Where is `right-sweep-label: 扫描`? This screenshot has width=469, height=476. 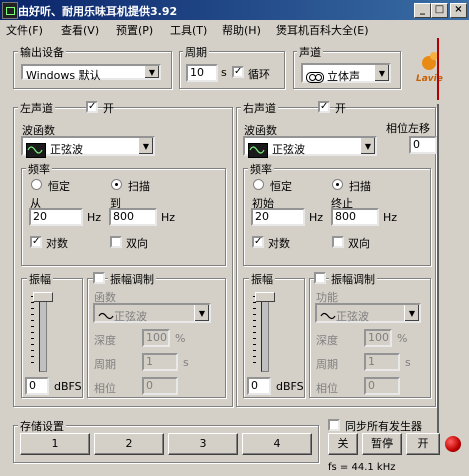 right-sweep-label: 扫描 is located at coordinates (360, 186).